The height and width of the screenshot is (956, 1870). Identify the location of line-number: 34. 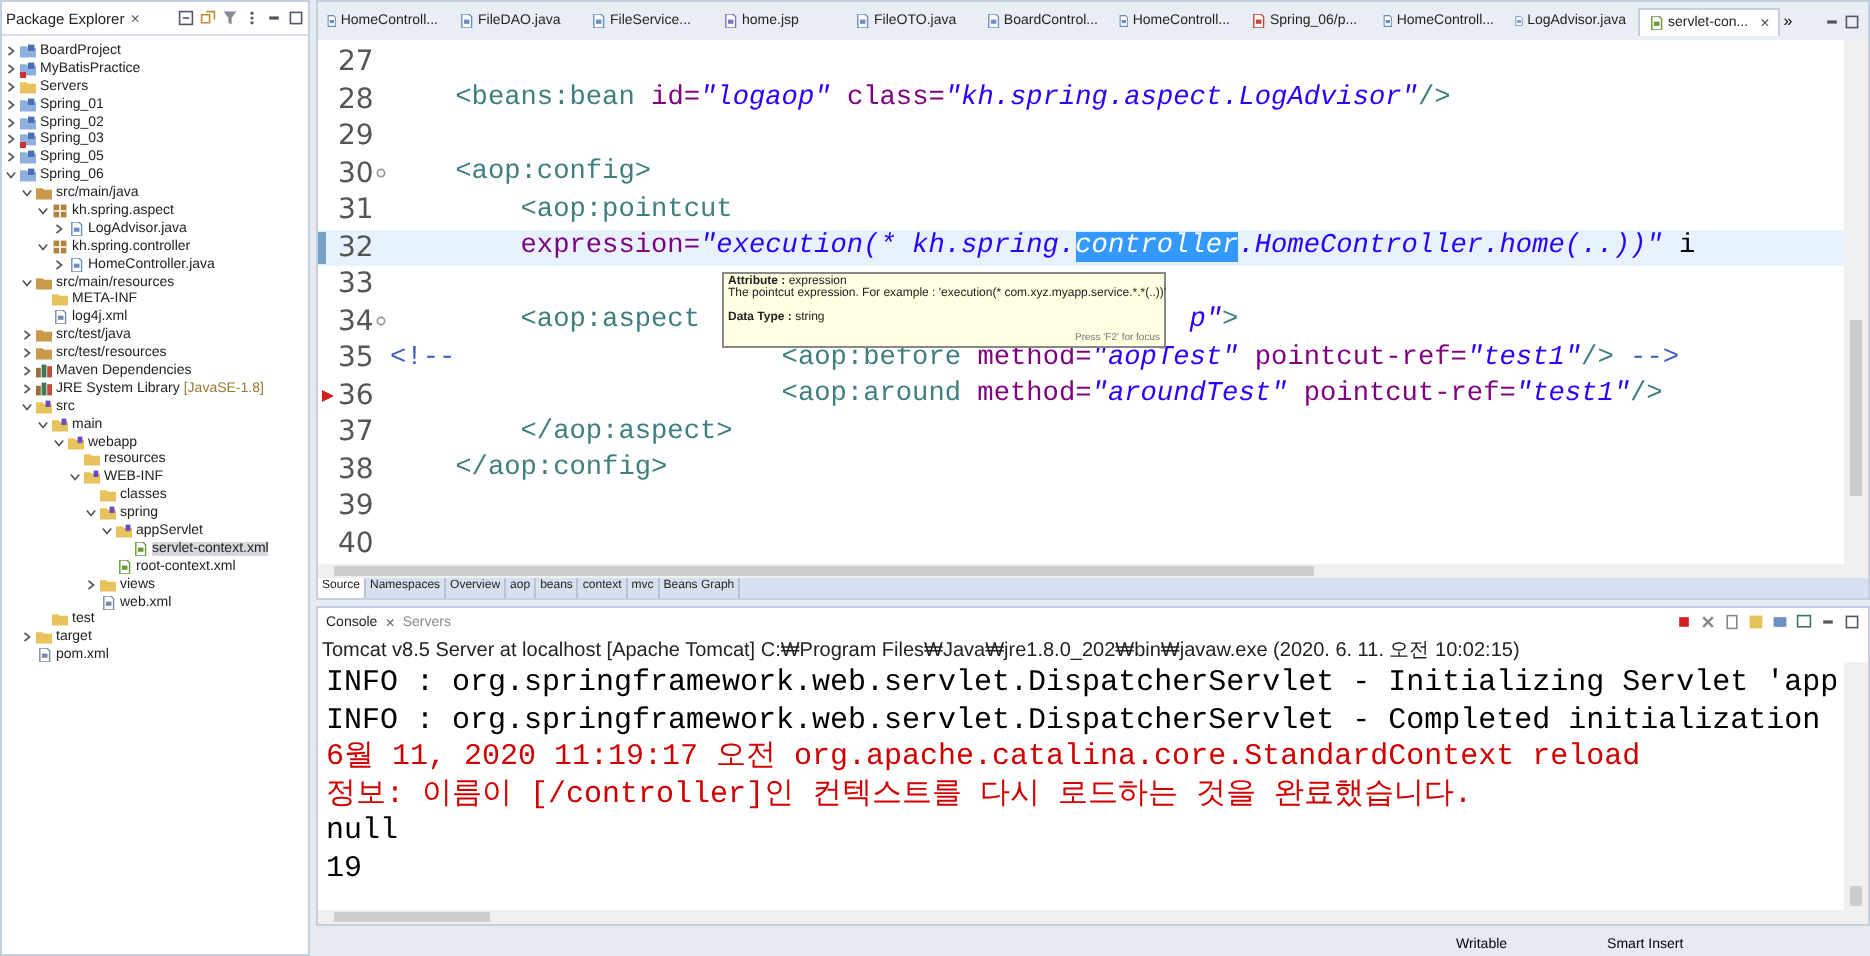
(354, 321).